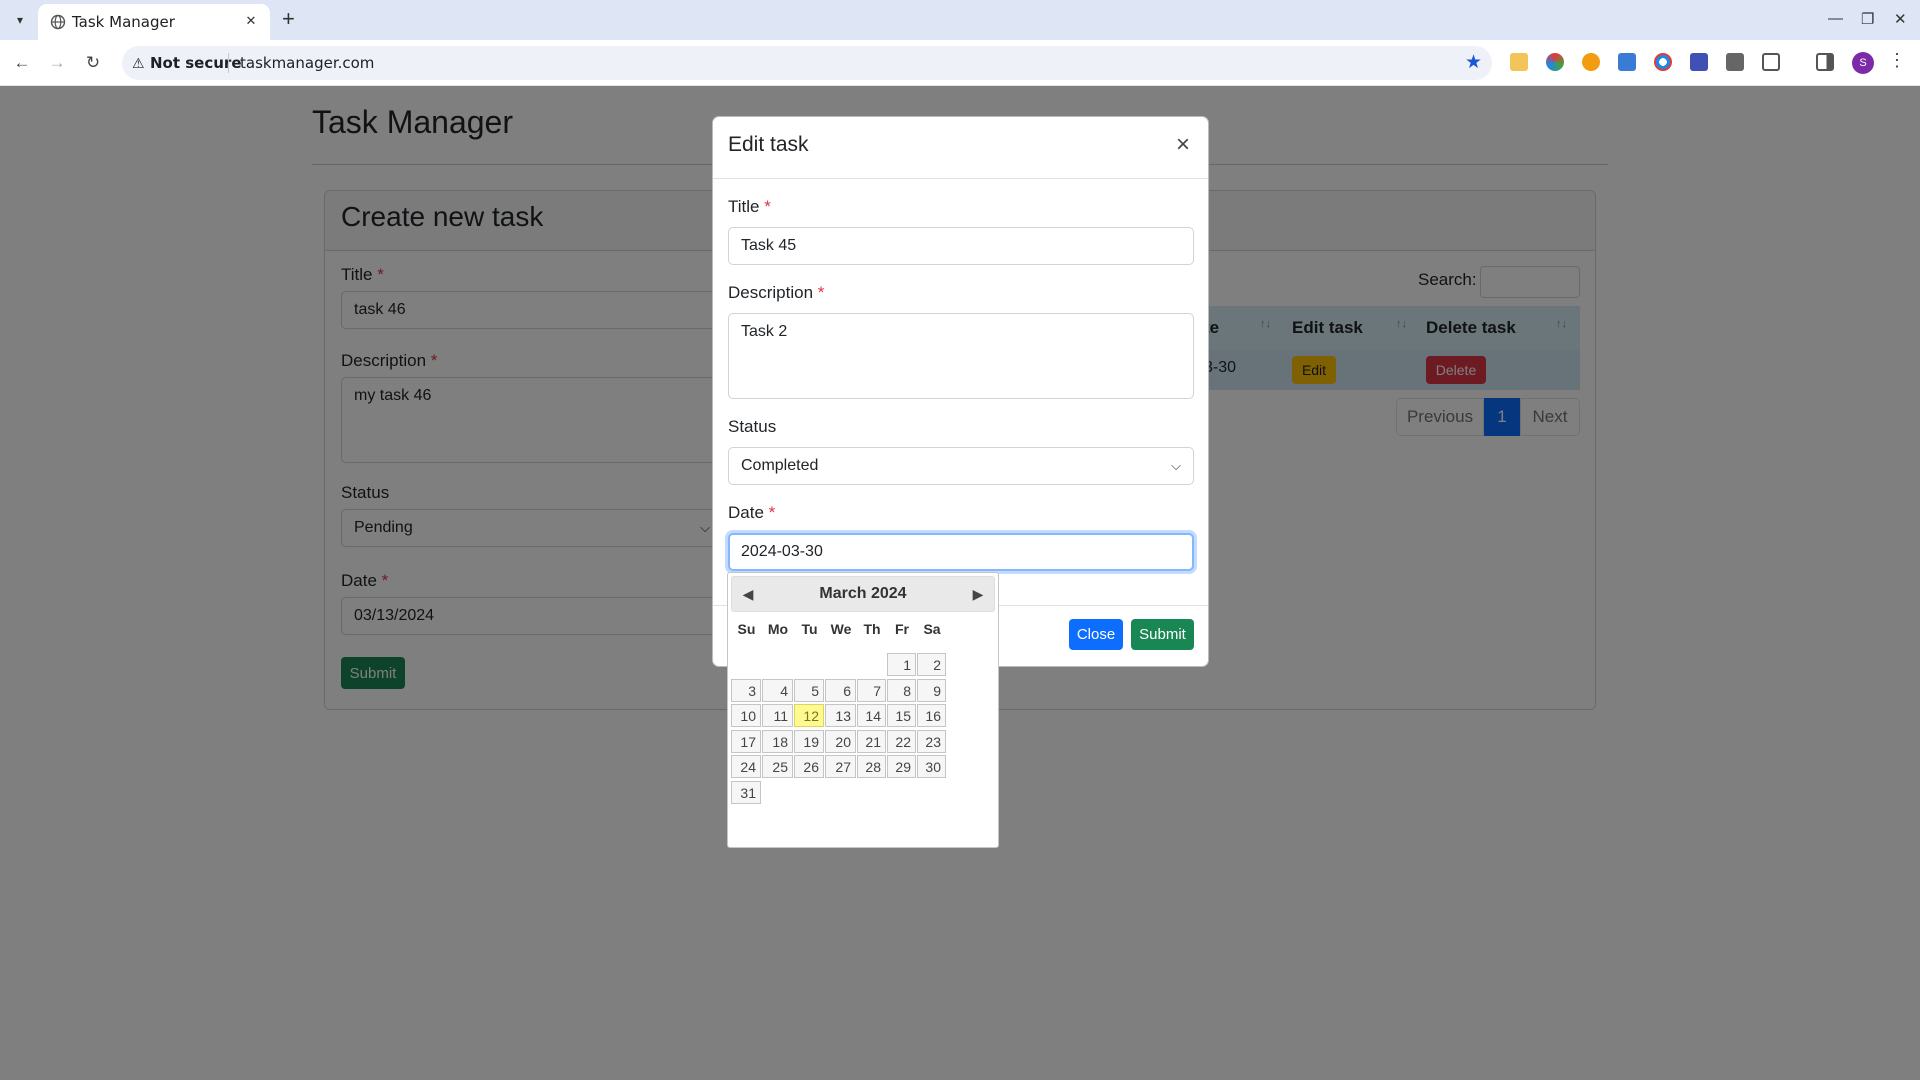  I want to click on day-cell: 22, so click(901, 741).